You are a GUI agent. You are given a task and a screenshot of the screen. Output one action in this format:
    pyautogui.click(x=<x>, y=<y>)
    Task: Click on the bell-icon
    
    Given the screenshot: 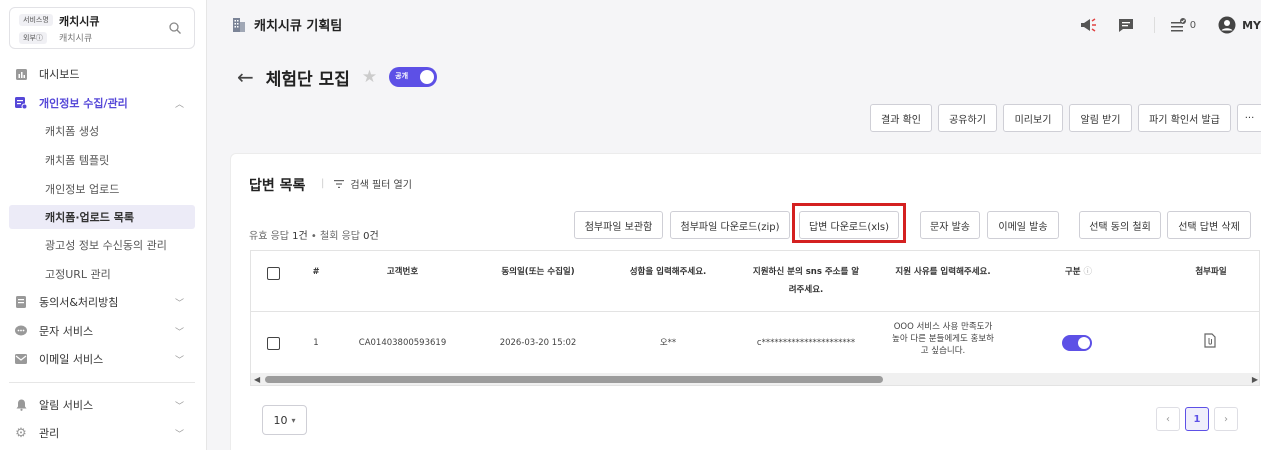 What is the action you would take?
    pyautogui.click(x=21, y=405)
    